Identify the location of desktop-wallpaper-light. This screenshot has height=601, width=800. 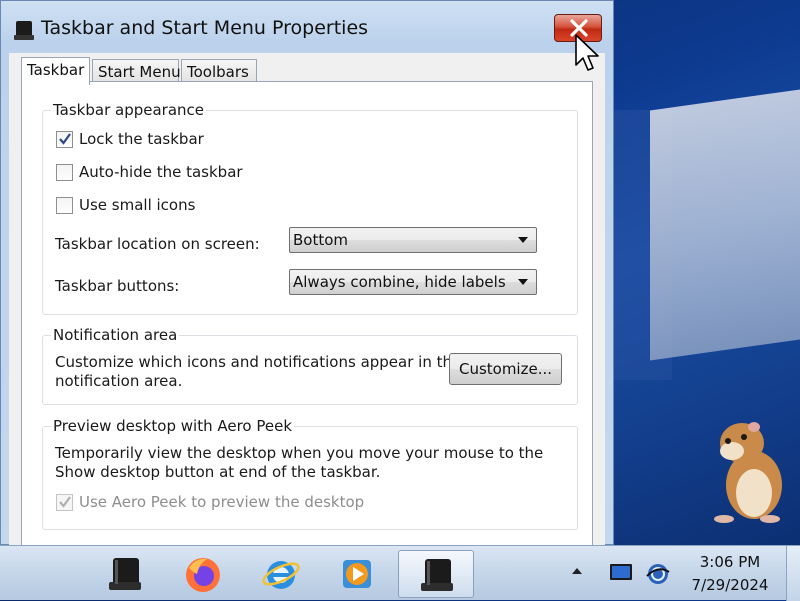
(725, 225).